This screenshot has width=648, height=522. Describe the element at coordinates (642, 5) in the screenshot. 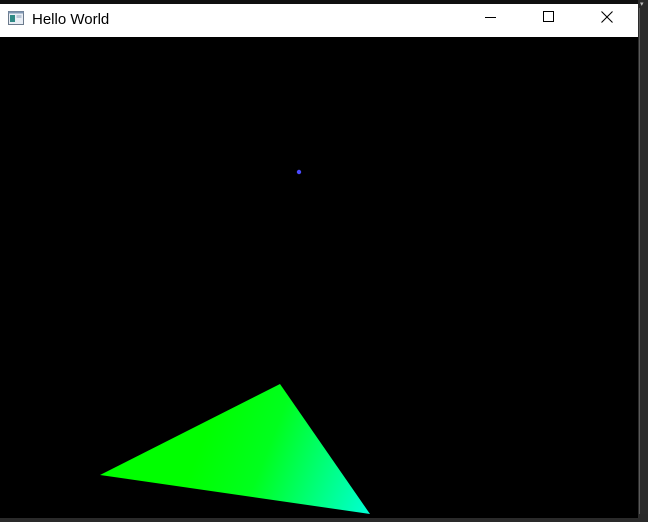

I see `adjacent-window-glyph: ▾` at that location.